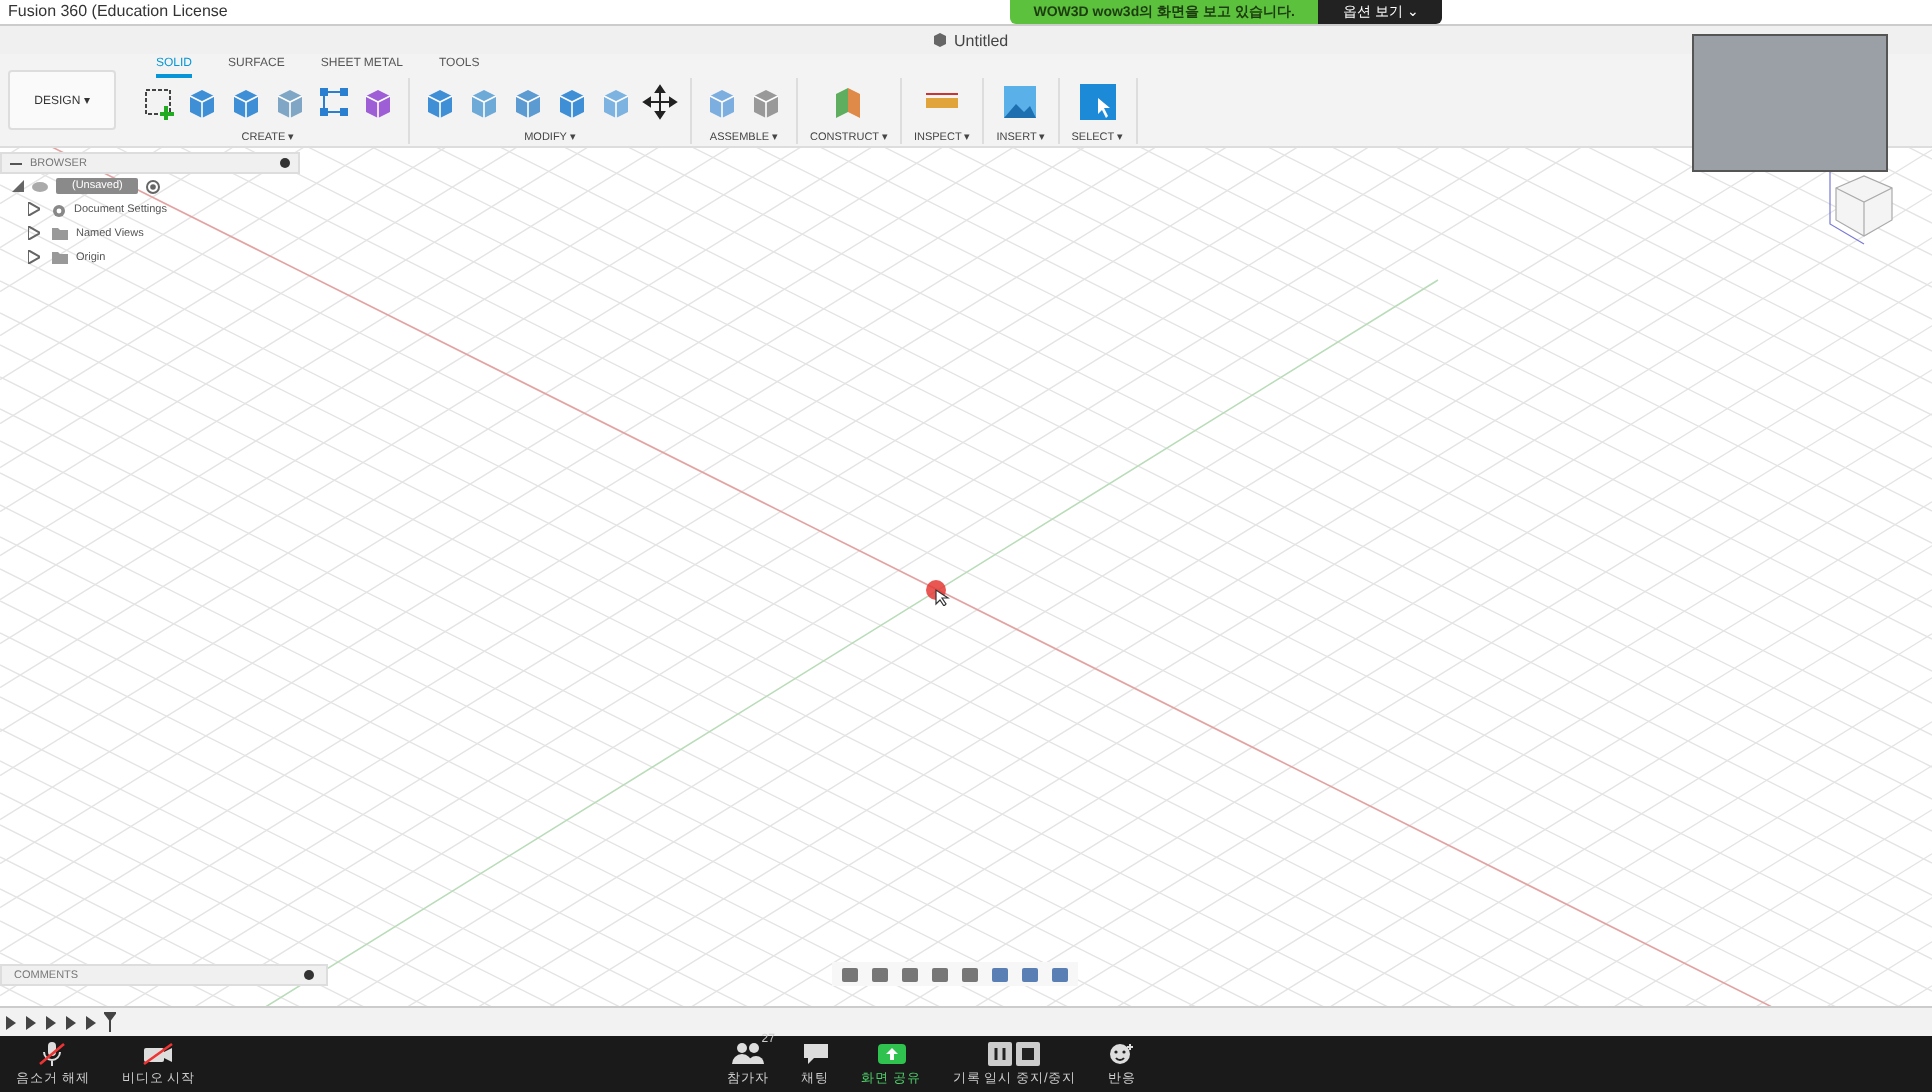 The image size is (1932, 1092). Describe the element at coordinates (1014, 1053) in the screenshot. I see `pause-stop-icon` at that location.